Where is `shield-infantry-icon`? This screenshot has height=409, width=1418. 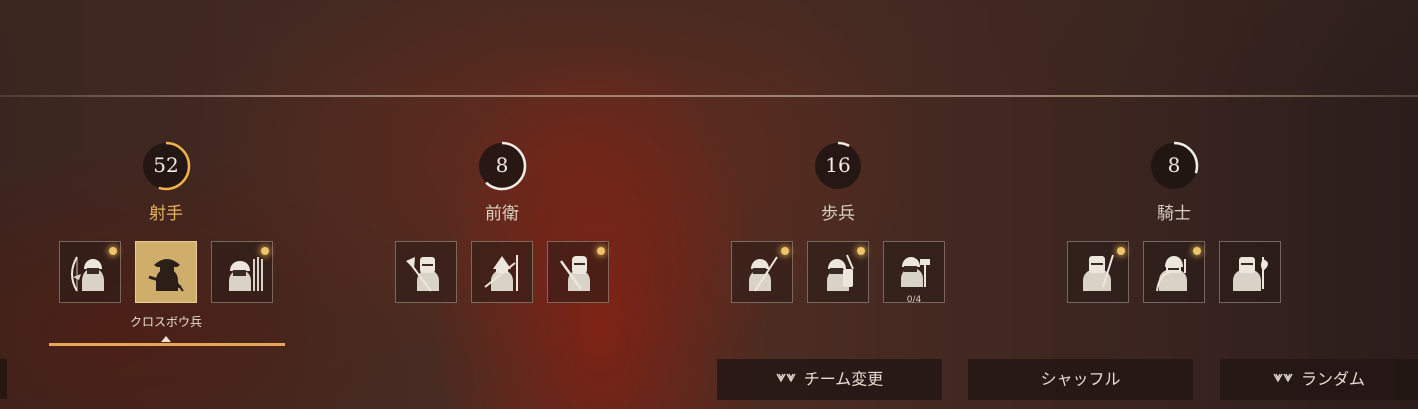 shield-infantry-icon is located at coordinates (840, 272).